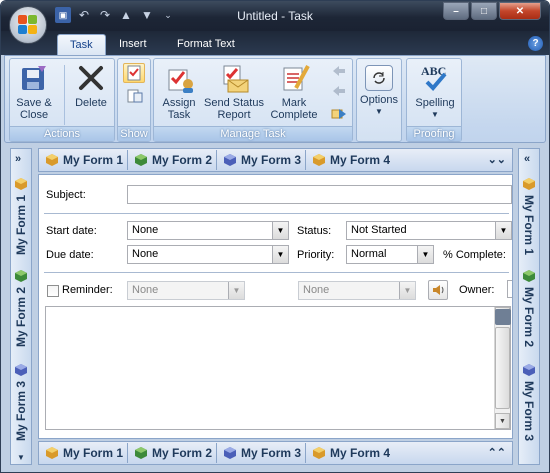 The image size is (550, 473). Describe the element at coordinates (145, 290) in the screenshot. I see `reminder-date-value: None` at that location.